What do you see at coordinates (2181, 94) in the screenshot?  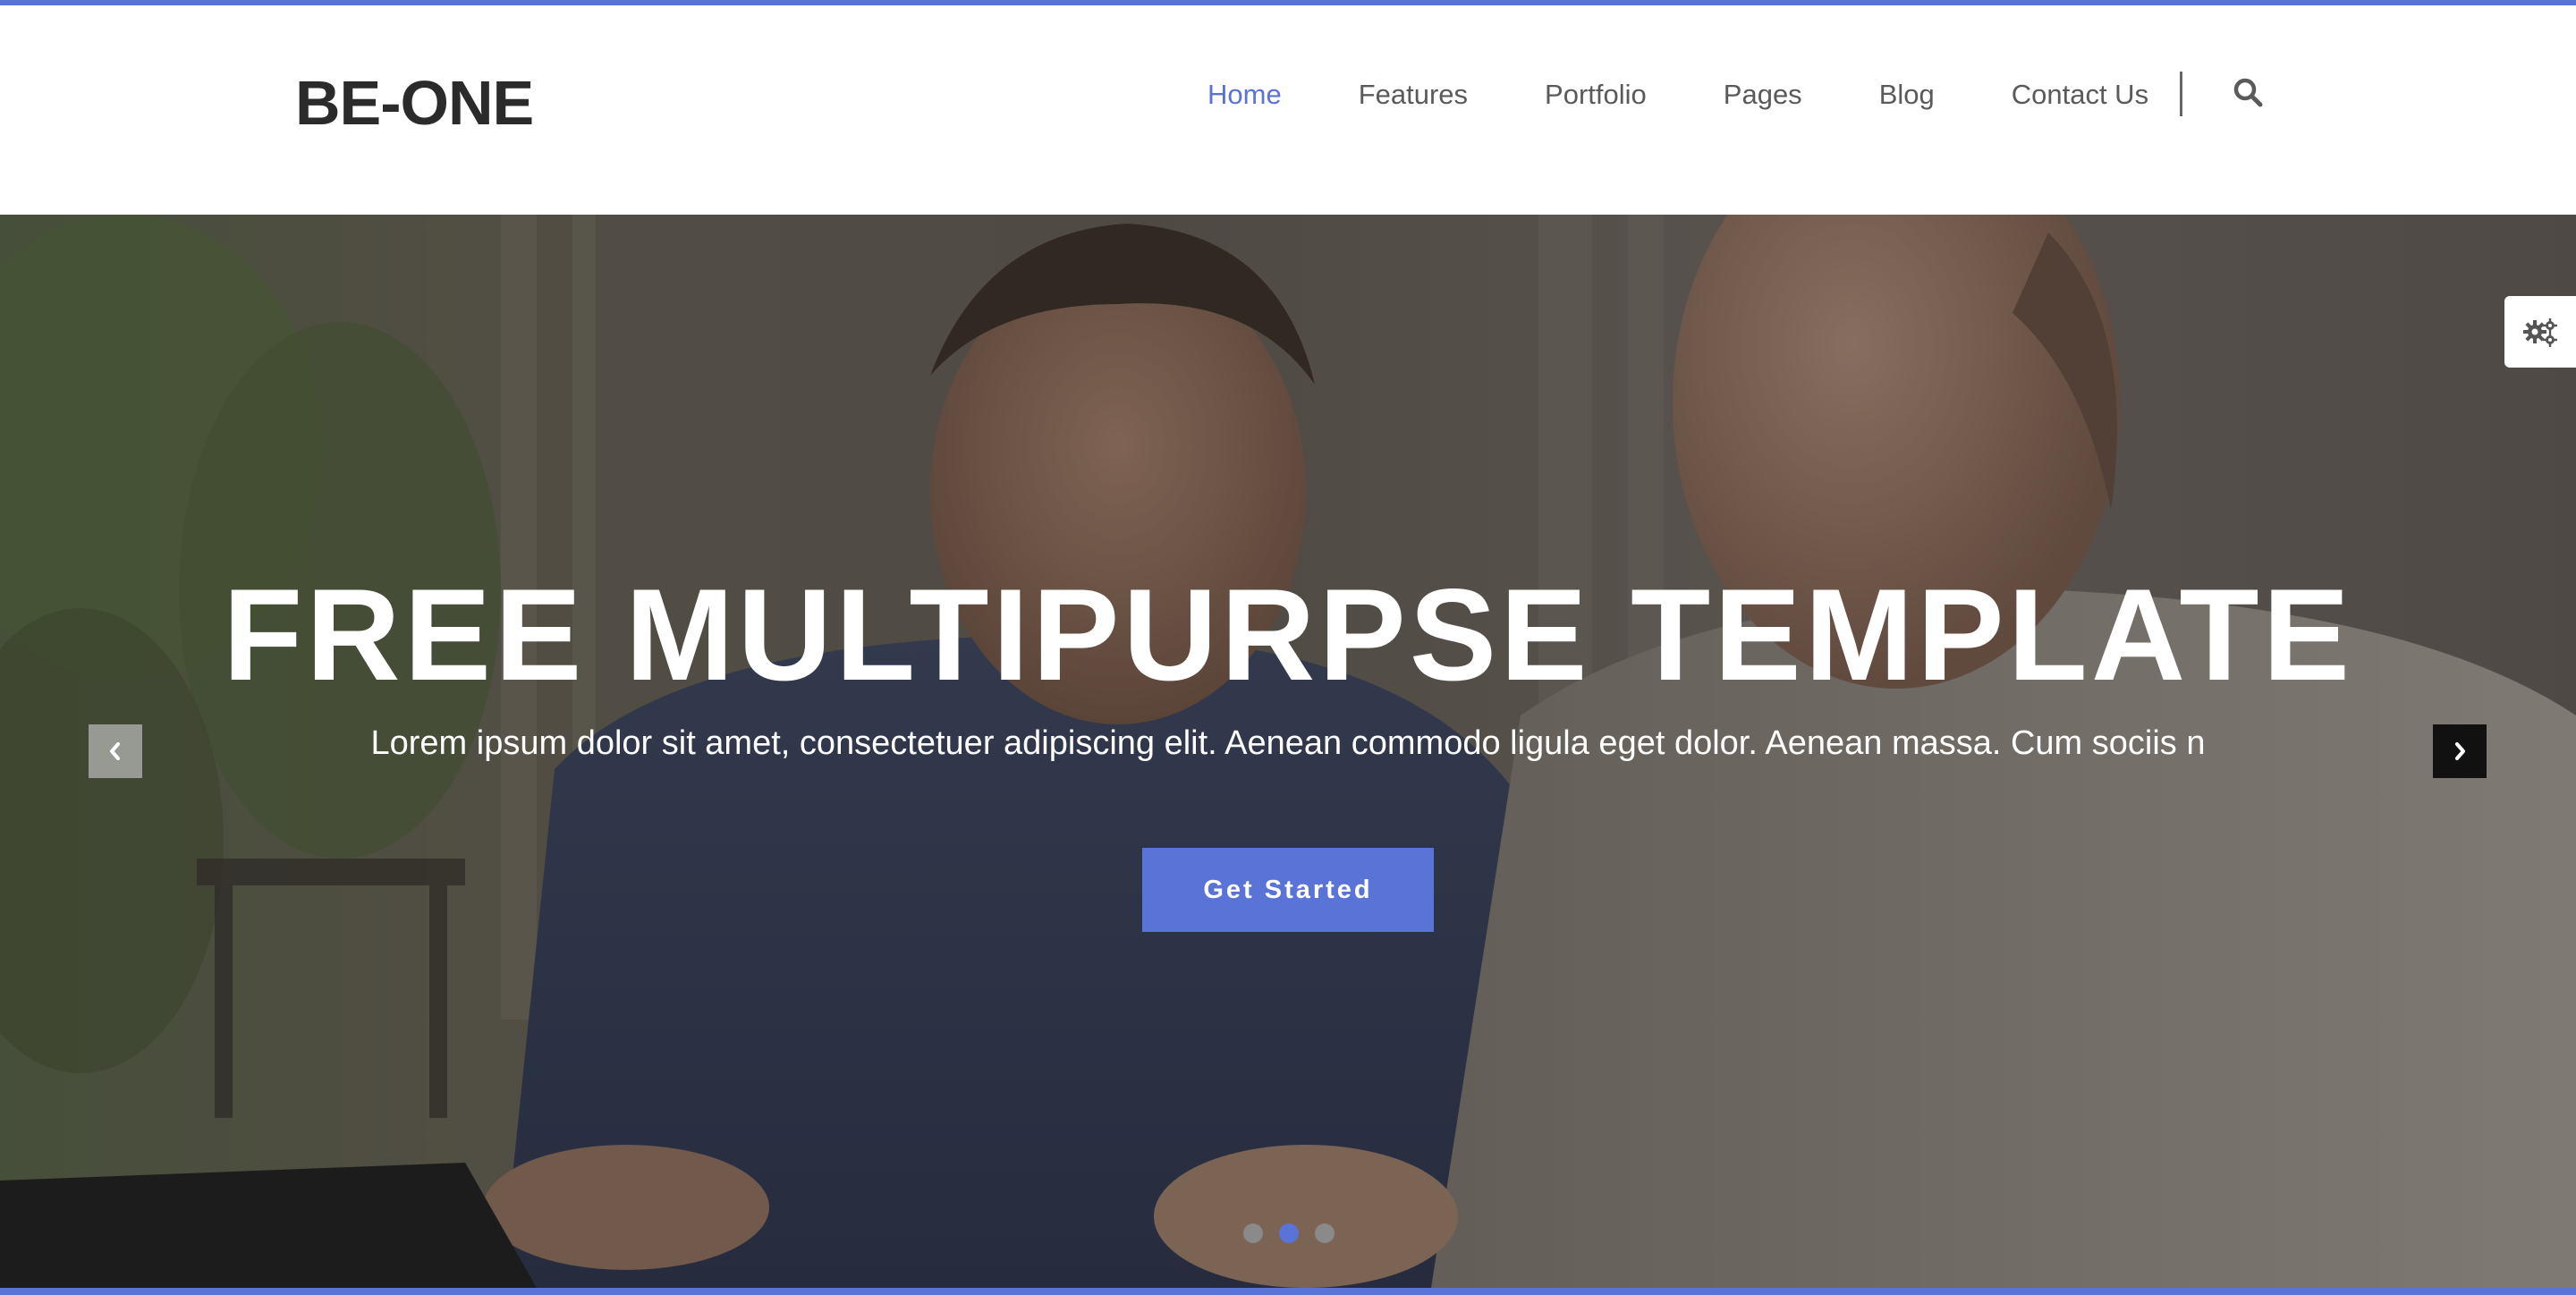 I see `nav-divider` at bounding box center [2181, 94].